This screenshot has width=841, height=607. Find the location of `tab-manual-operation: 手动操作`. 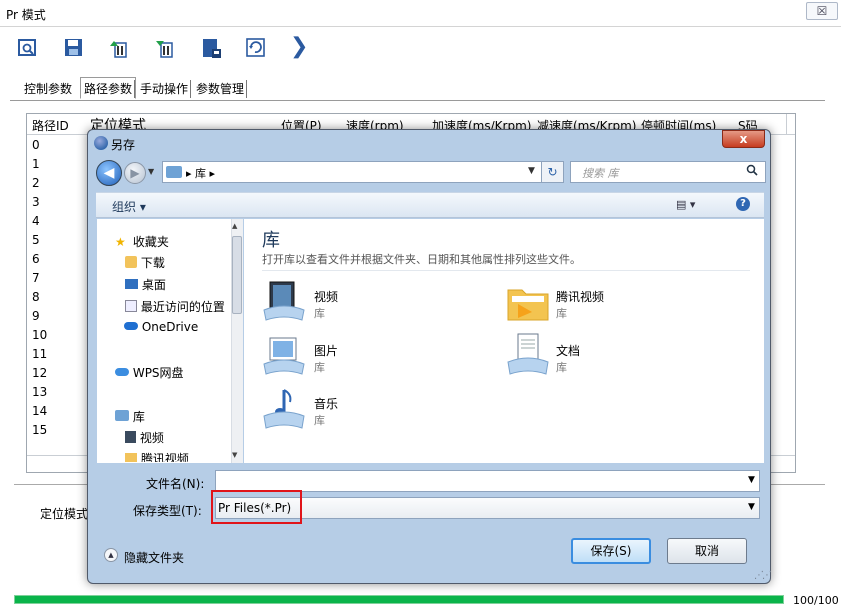

tab-manual-operation: 手动操作 is located at coordinates (164, 89).